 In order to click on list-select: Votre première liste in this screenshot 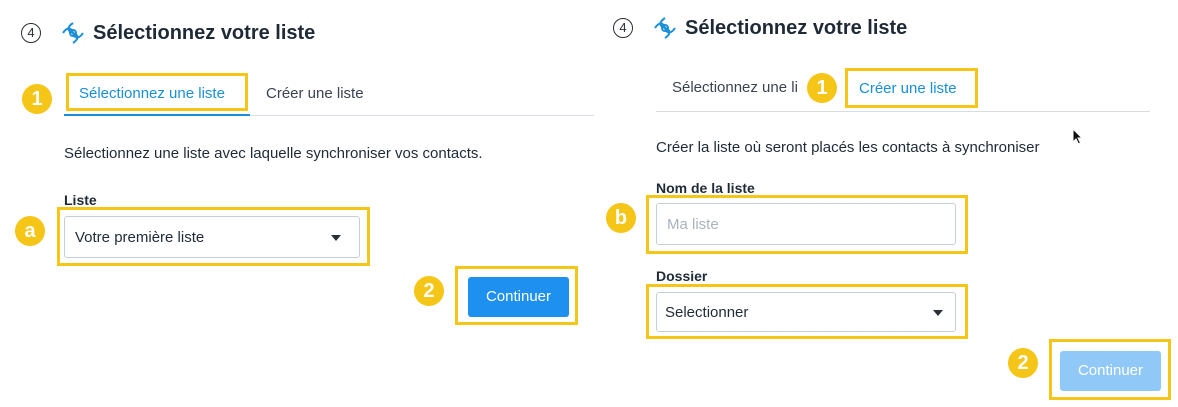, I will do `click(212, 237)`.